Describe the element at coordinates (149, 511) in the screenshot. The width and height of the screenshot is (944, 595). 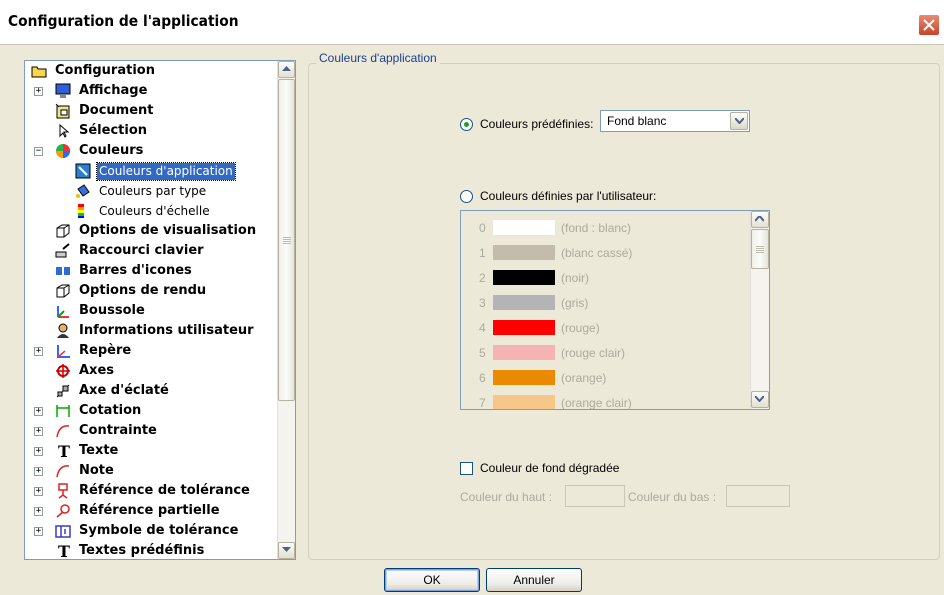
I see `tree-item: Référence partielle` at that location.